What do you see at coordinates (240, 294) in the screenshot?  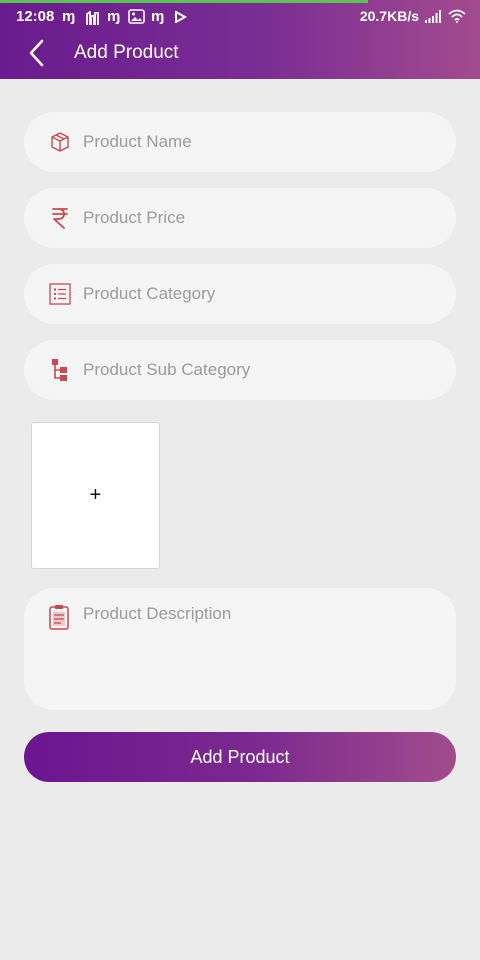 I see `product-category-field: Product Category` at bounding box center [240, 294].